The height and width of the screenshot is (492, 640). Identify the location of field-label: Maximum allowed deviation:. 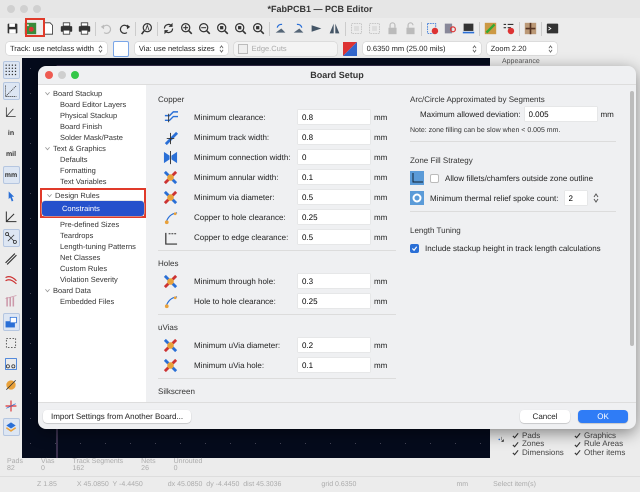
(470, 114).